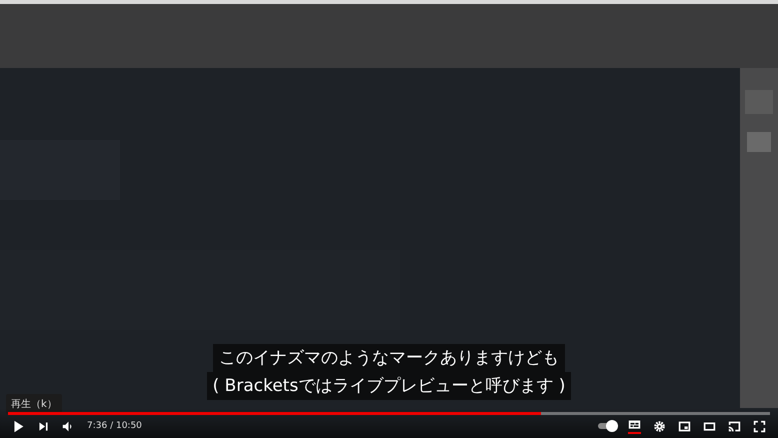 The image size is (778, 438). Describe the element at coordinates (18, 426) in the screenshot. I see `play-icon` at that location.